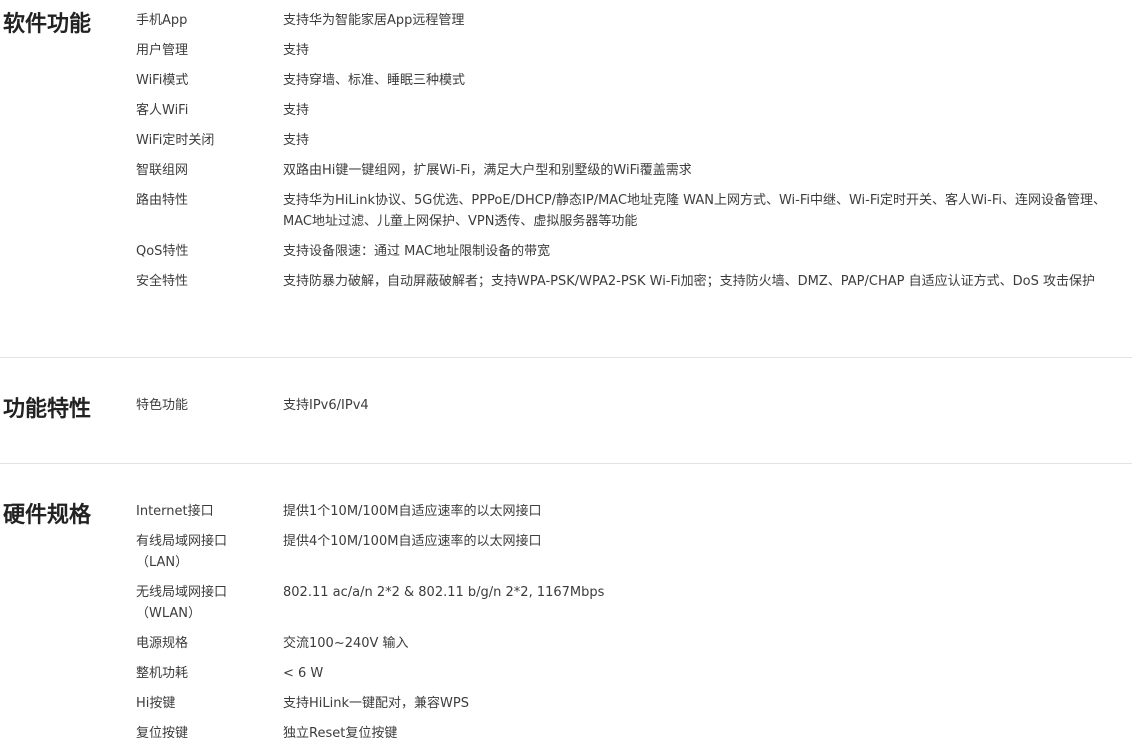 This screenshot has width=1132, height=738. What do you see at coordinates (417, 251) in the screenshot?
I see `spec-value: 支持设备限速：通过 MAC地址限制设备的带宽` at bounding box center [417, 251].